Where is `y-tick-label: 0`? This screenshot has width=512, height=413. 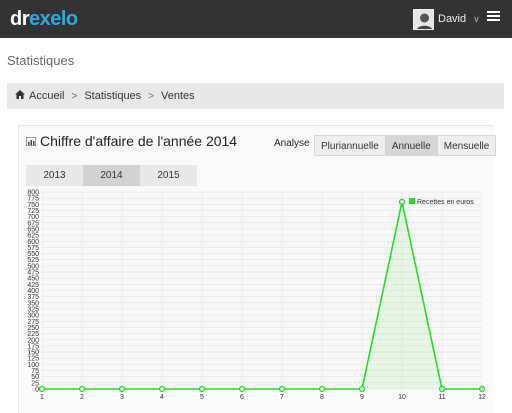
y-tick-label: 0 is located at coordinates (37, 390).